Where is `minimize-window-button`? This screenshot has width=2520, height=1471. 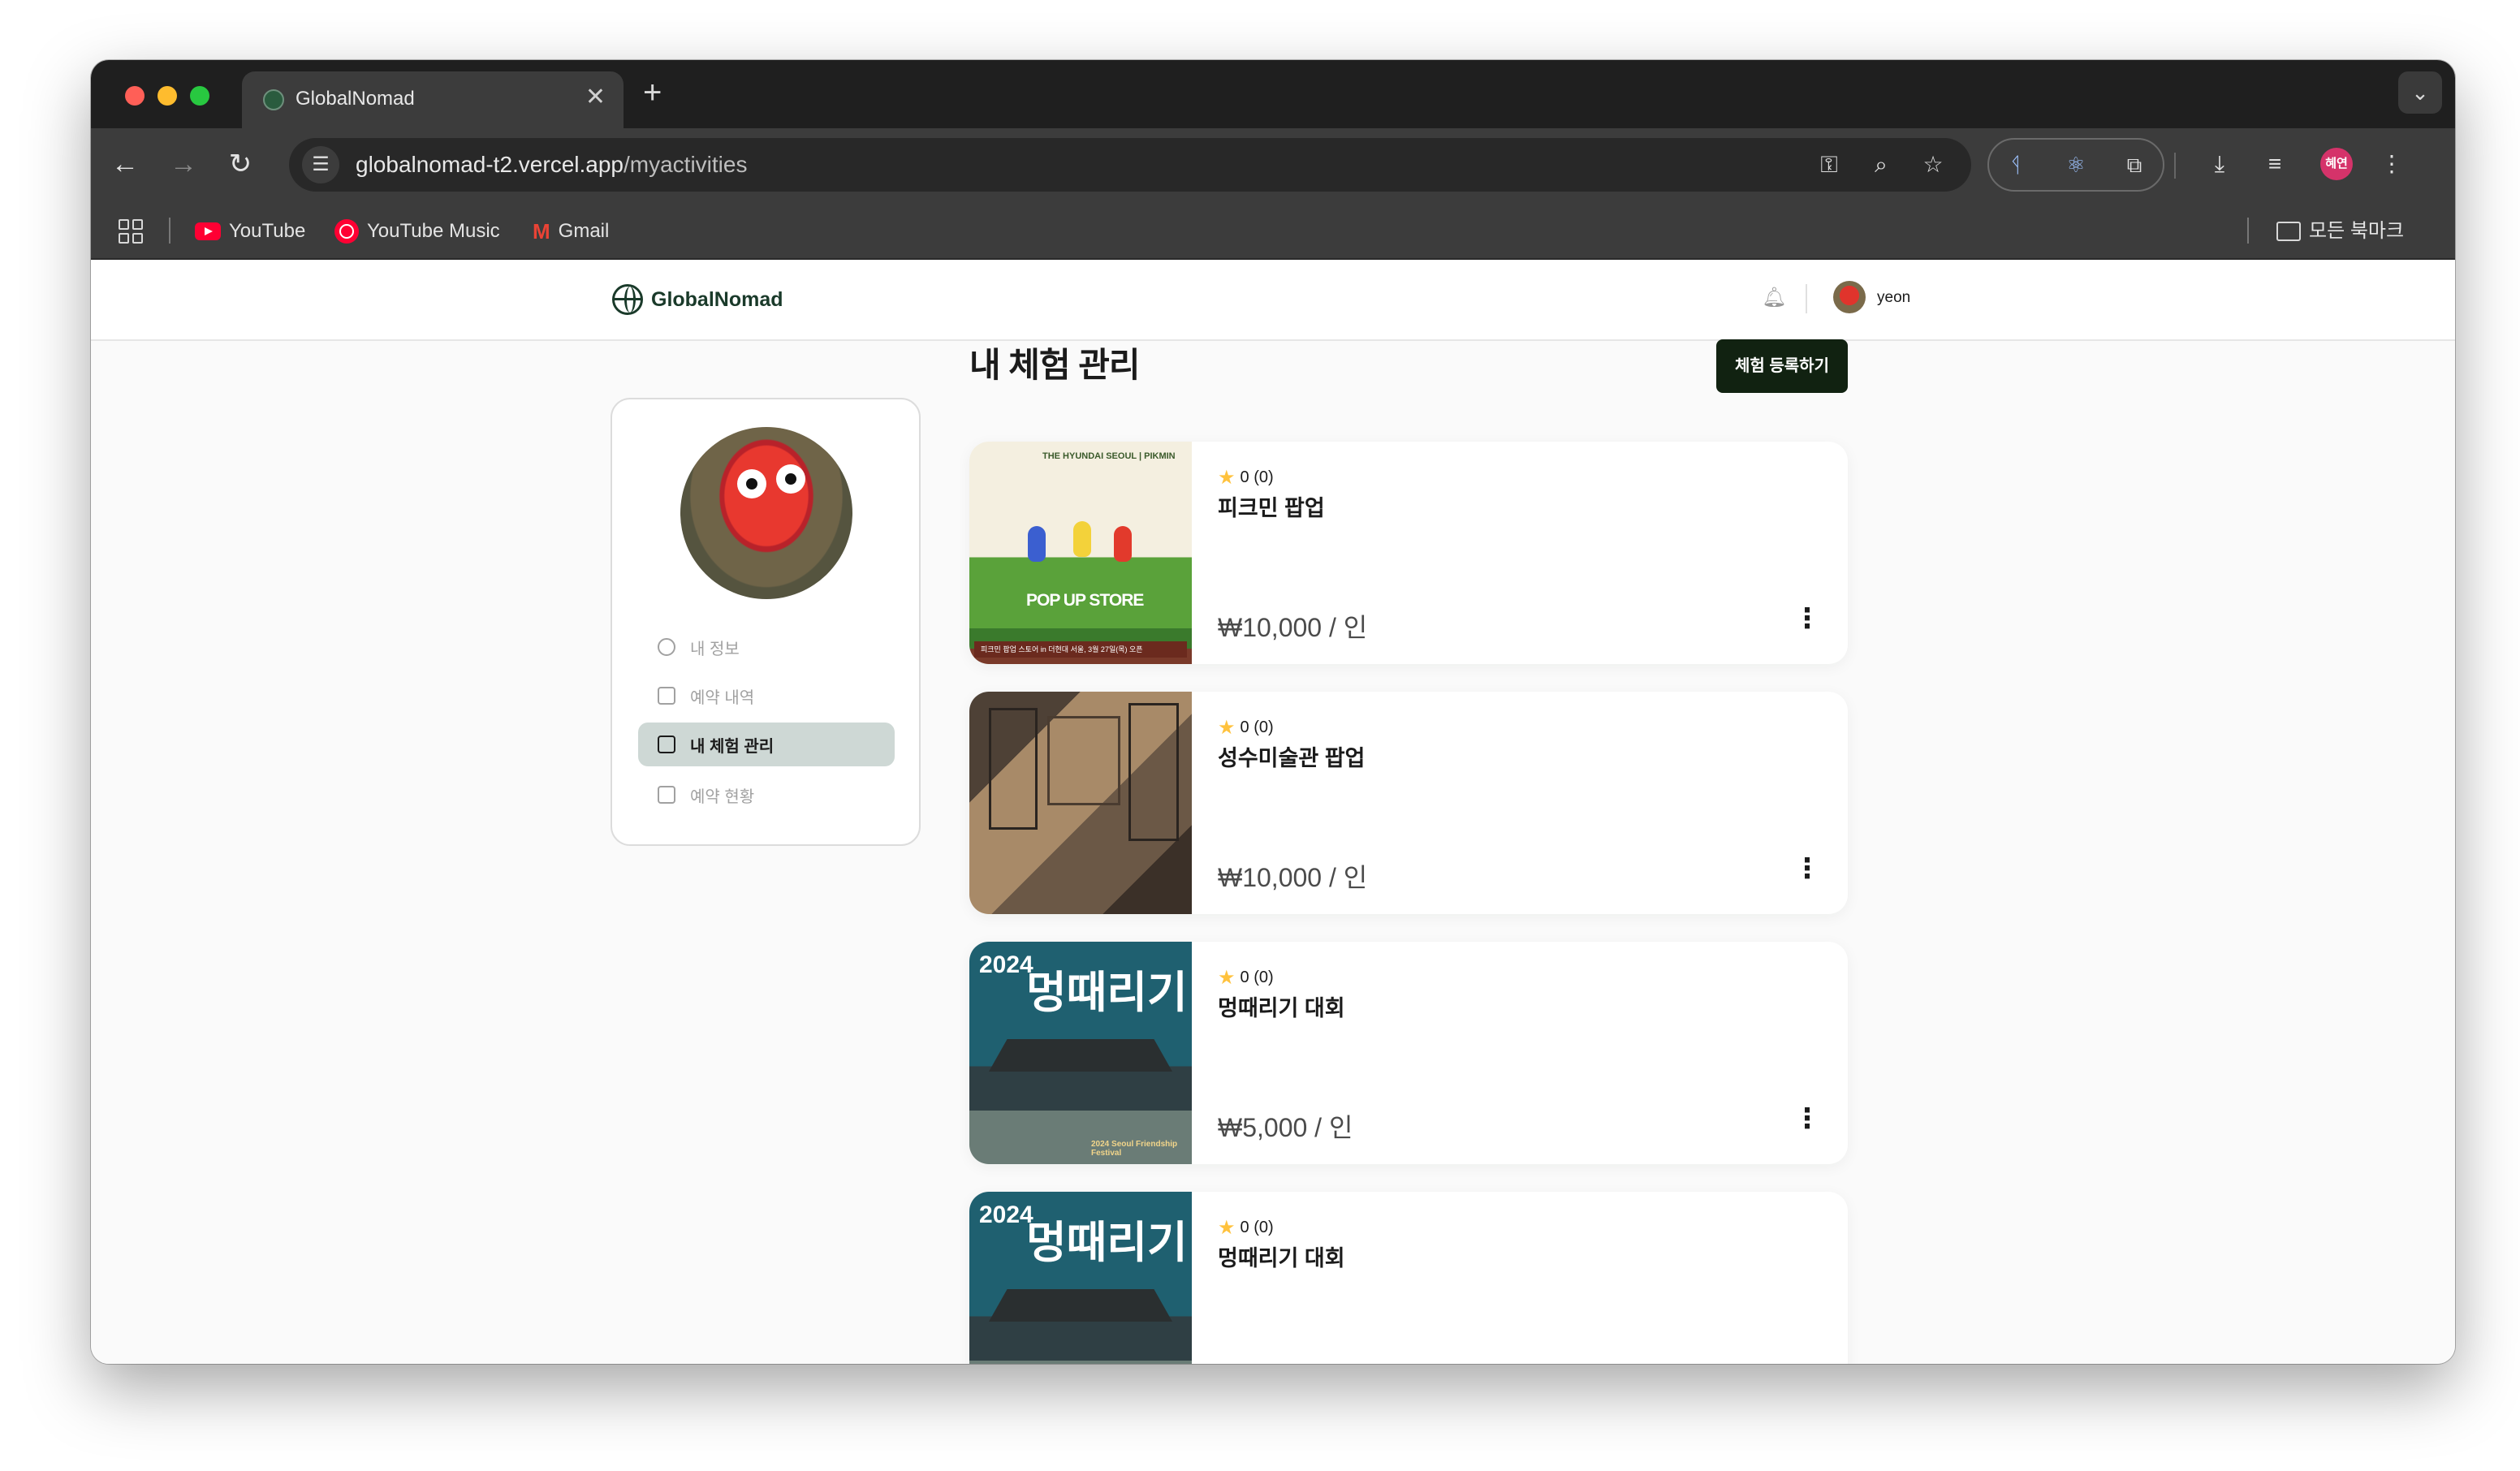
minimize-window-button is located at coordinates (167, 96).